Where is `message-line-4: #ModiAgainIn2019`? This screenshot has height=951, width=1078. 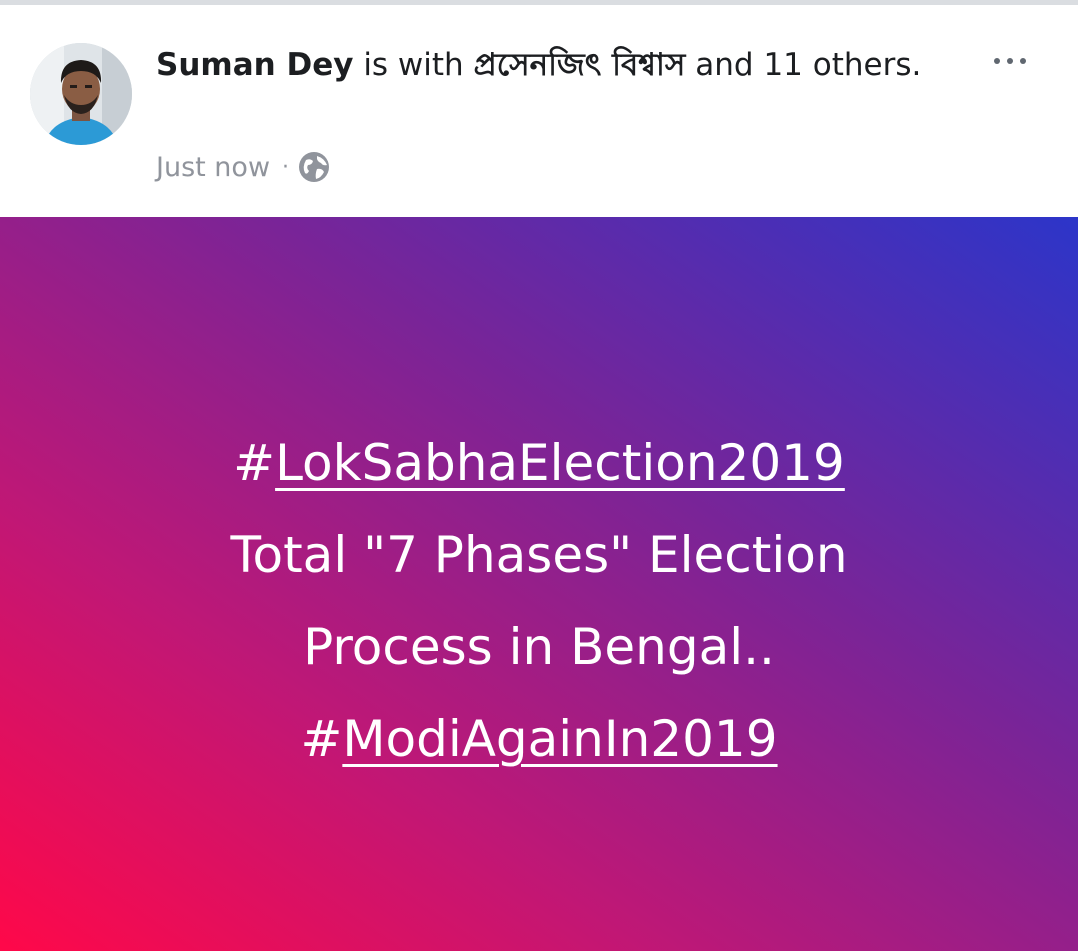
message-line-4: #ModiAgainIn2019 is located at coordinates (539, 739).